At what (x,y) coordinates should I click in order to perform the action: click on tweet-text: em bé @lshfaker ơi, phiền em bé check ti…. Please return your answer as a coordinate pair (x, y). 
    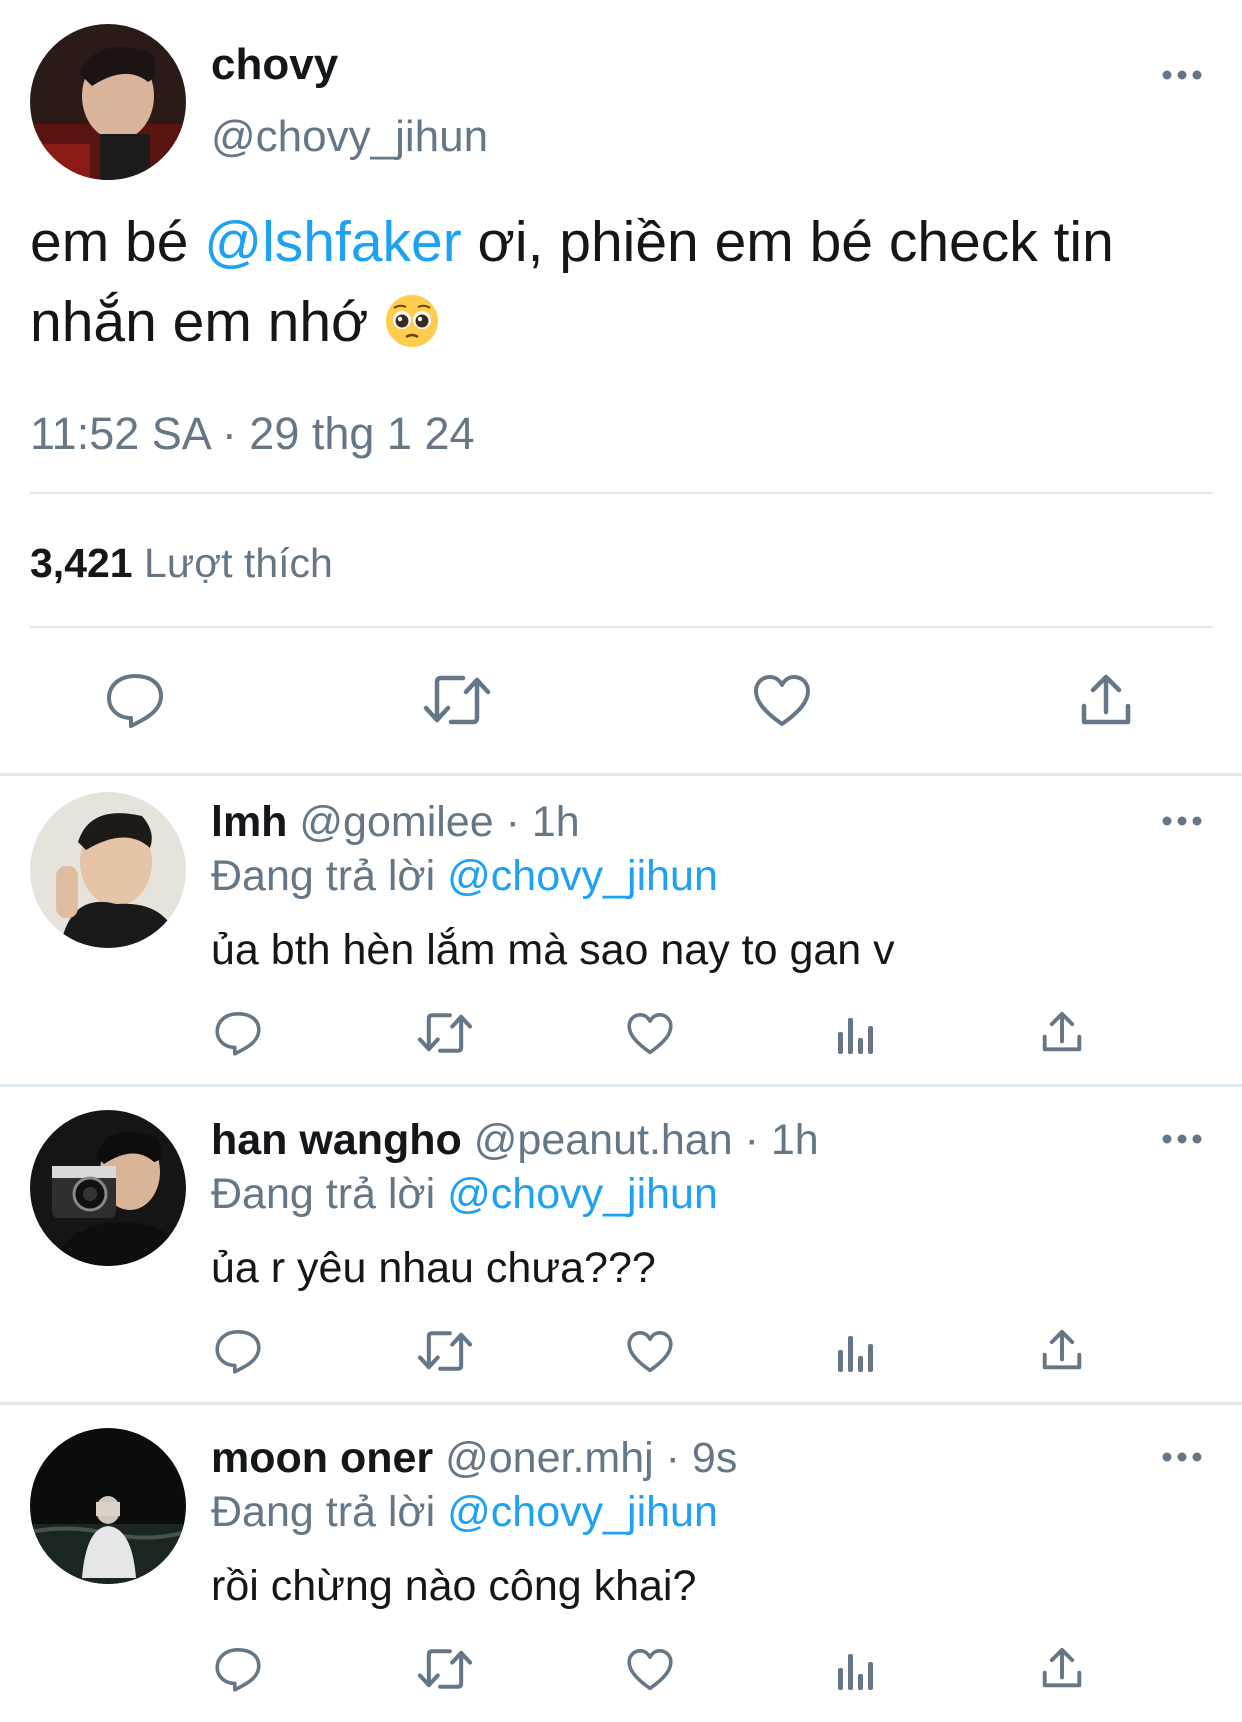
    Looking at the image, I should click on (625, 282).